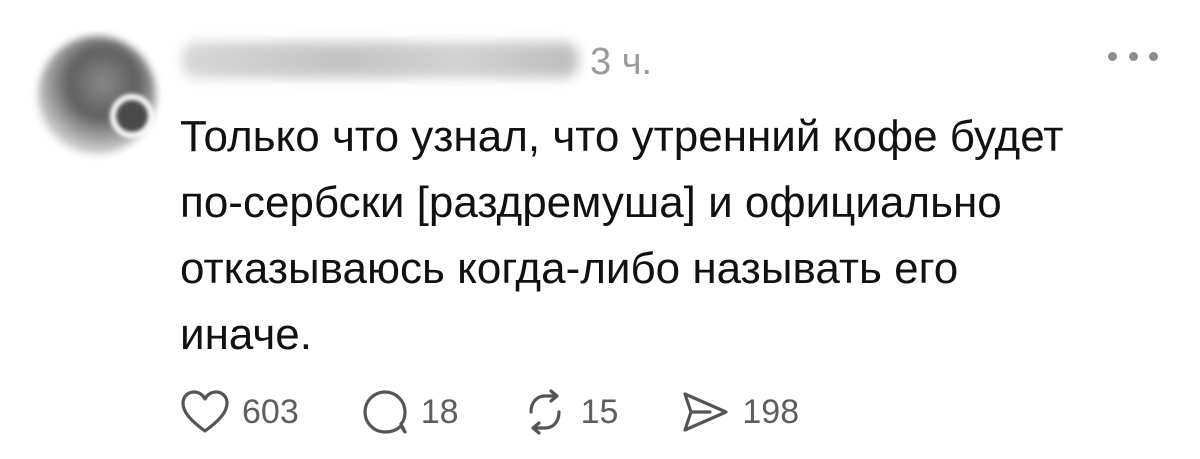  What do you see at coordinates (599, 412) in the screenshot?
I see `repost-count: 15` at bounding box center [599, 412].